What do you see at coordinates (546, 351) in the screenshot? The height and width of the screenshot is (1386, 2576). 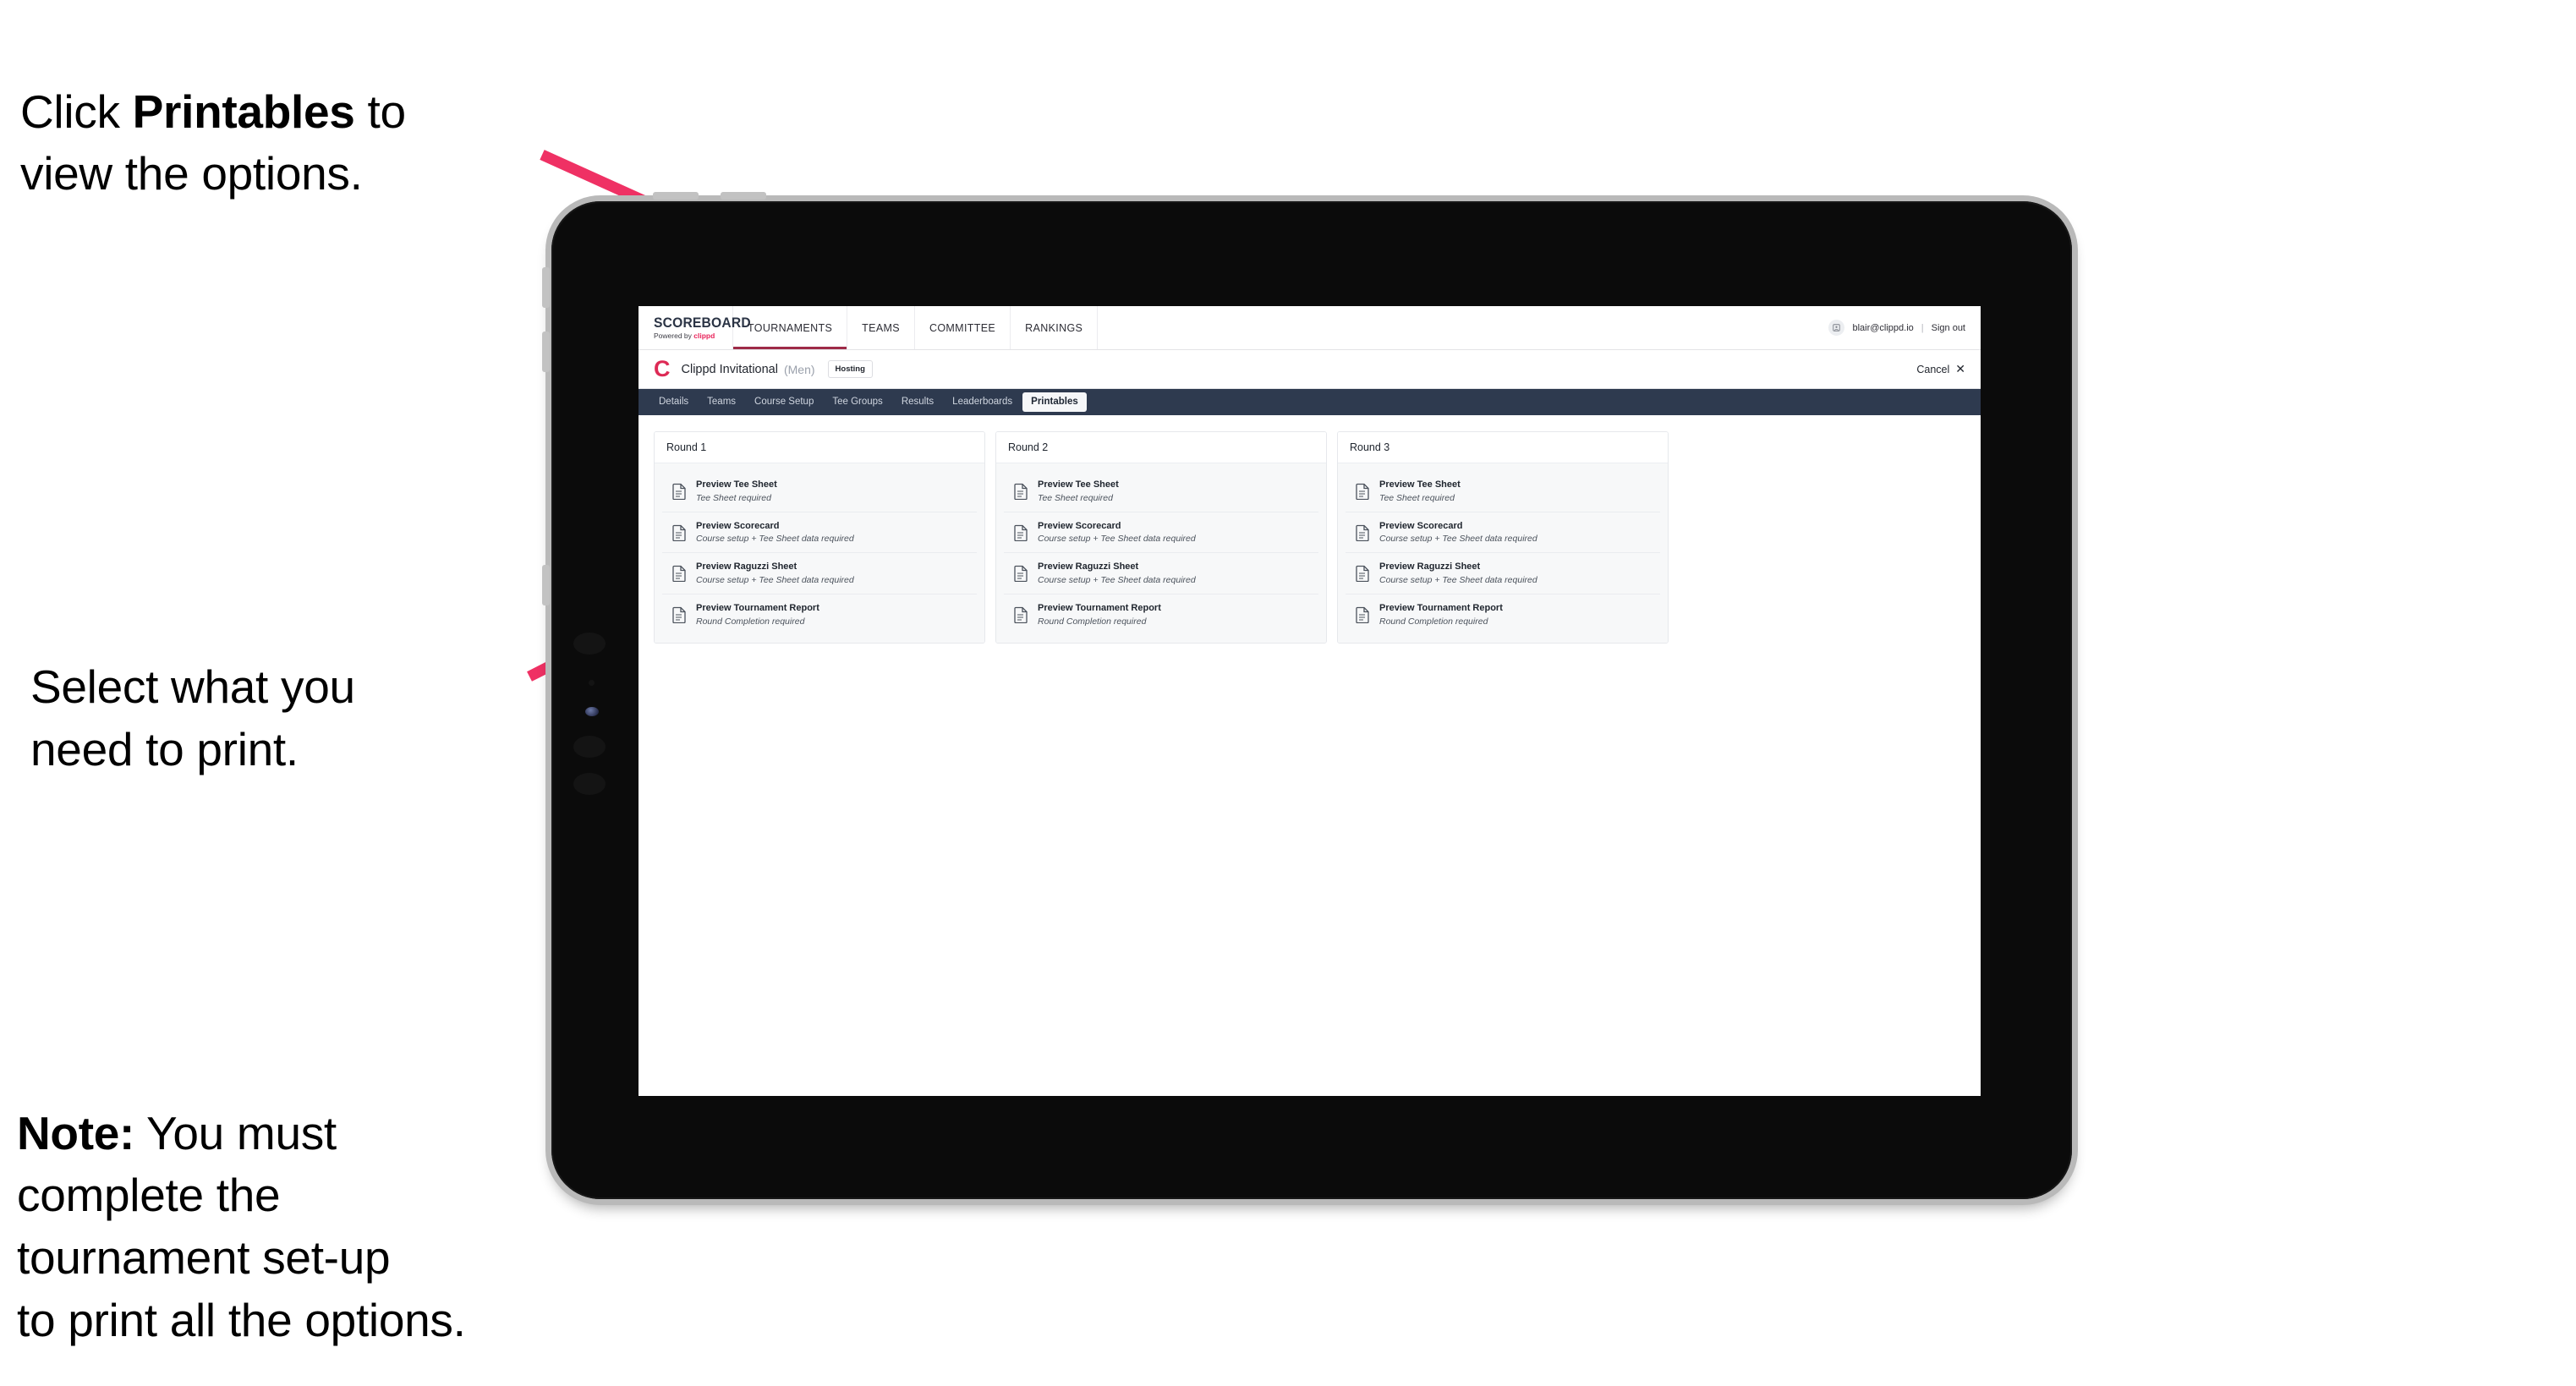 I see `tablet-volume-down-button` at bounding box center [546, 351].